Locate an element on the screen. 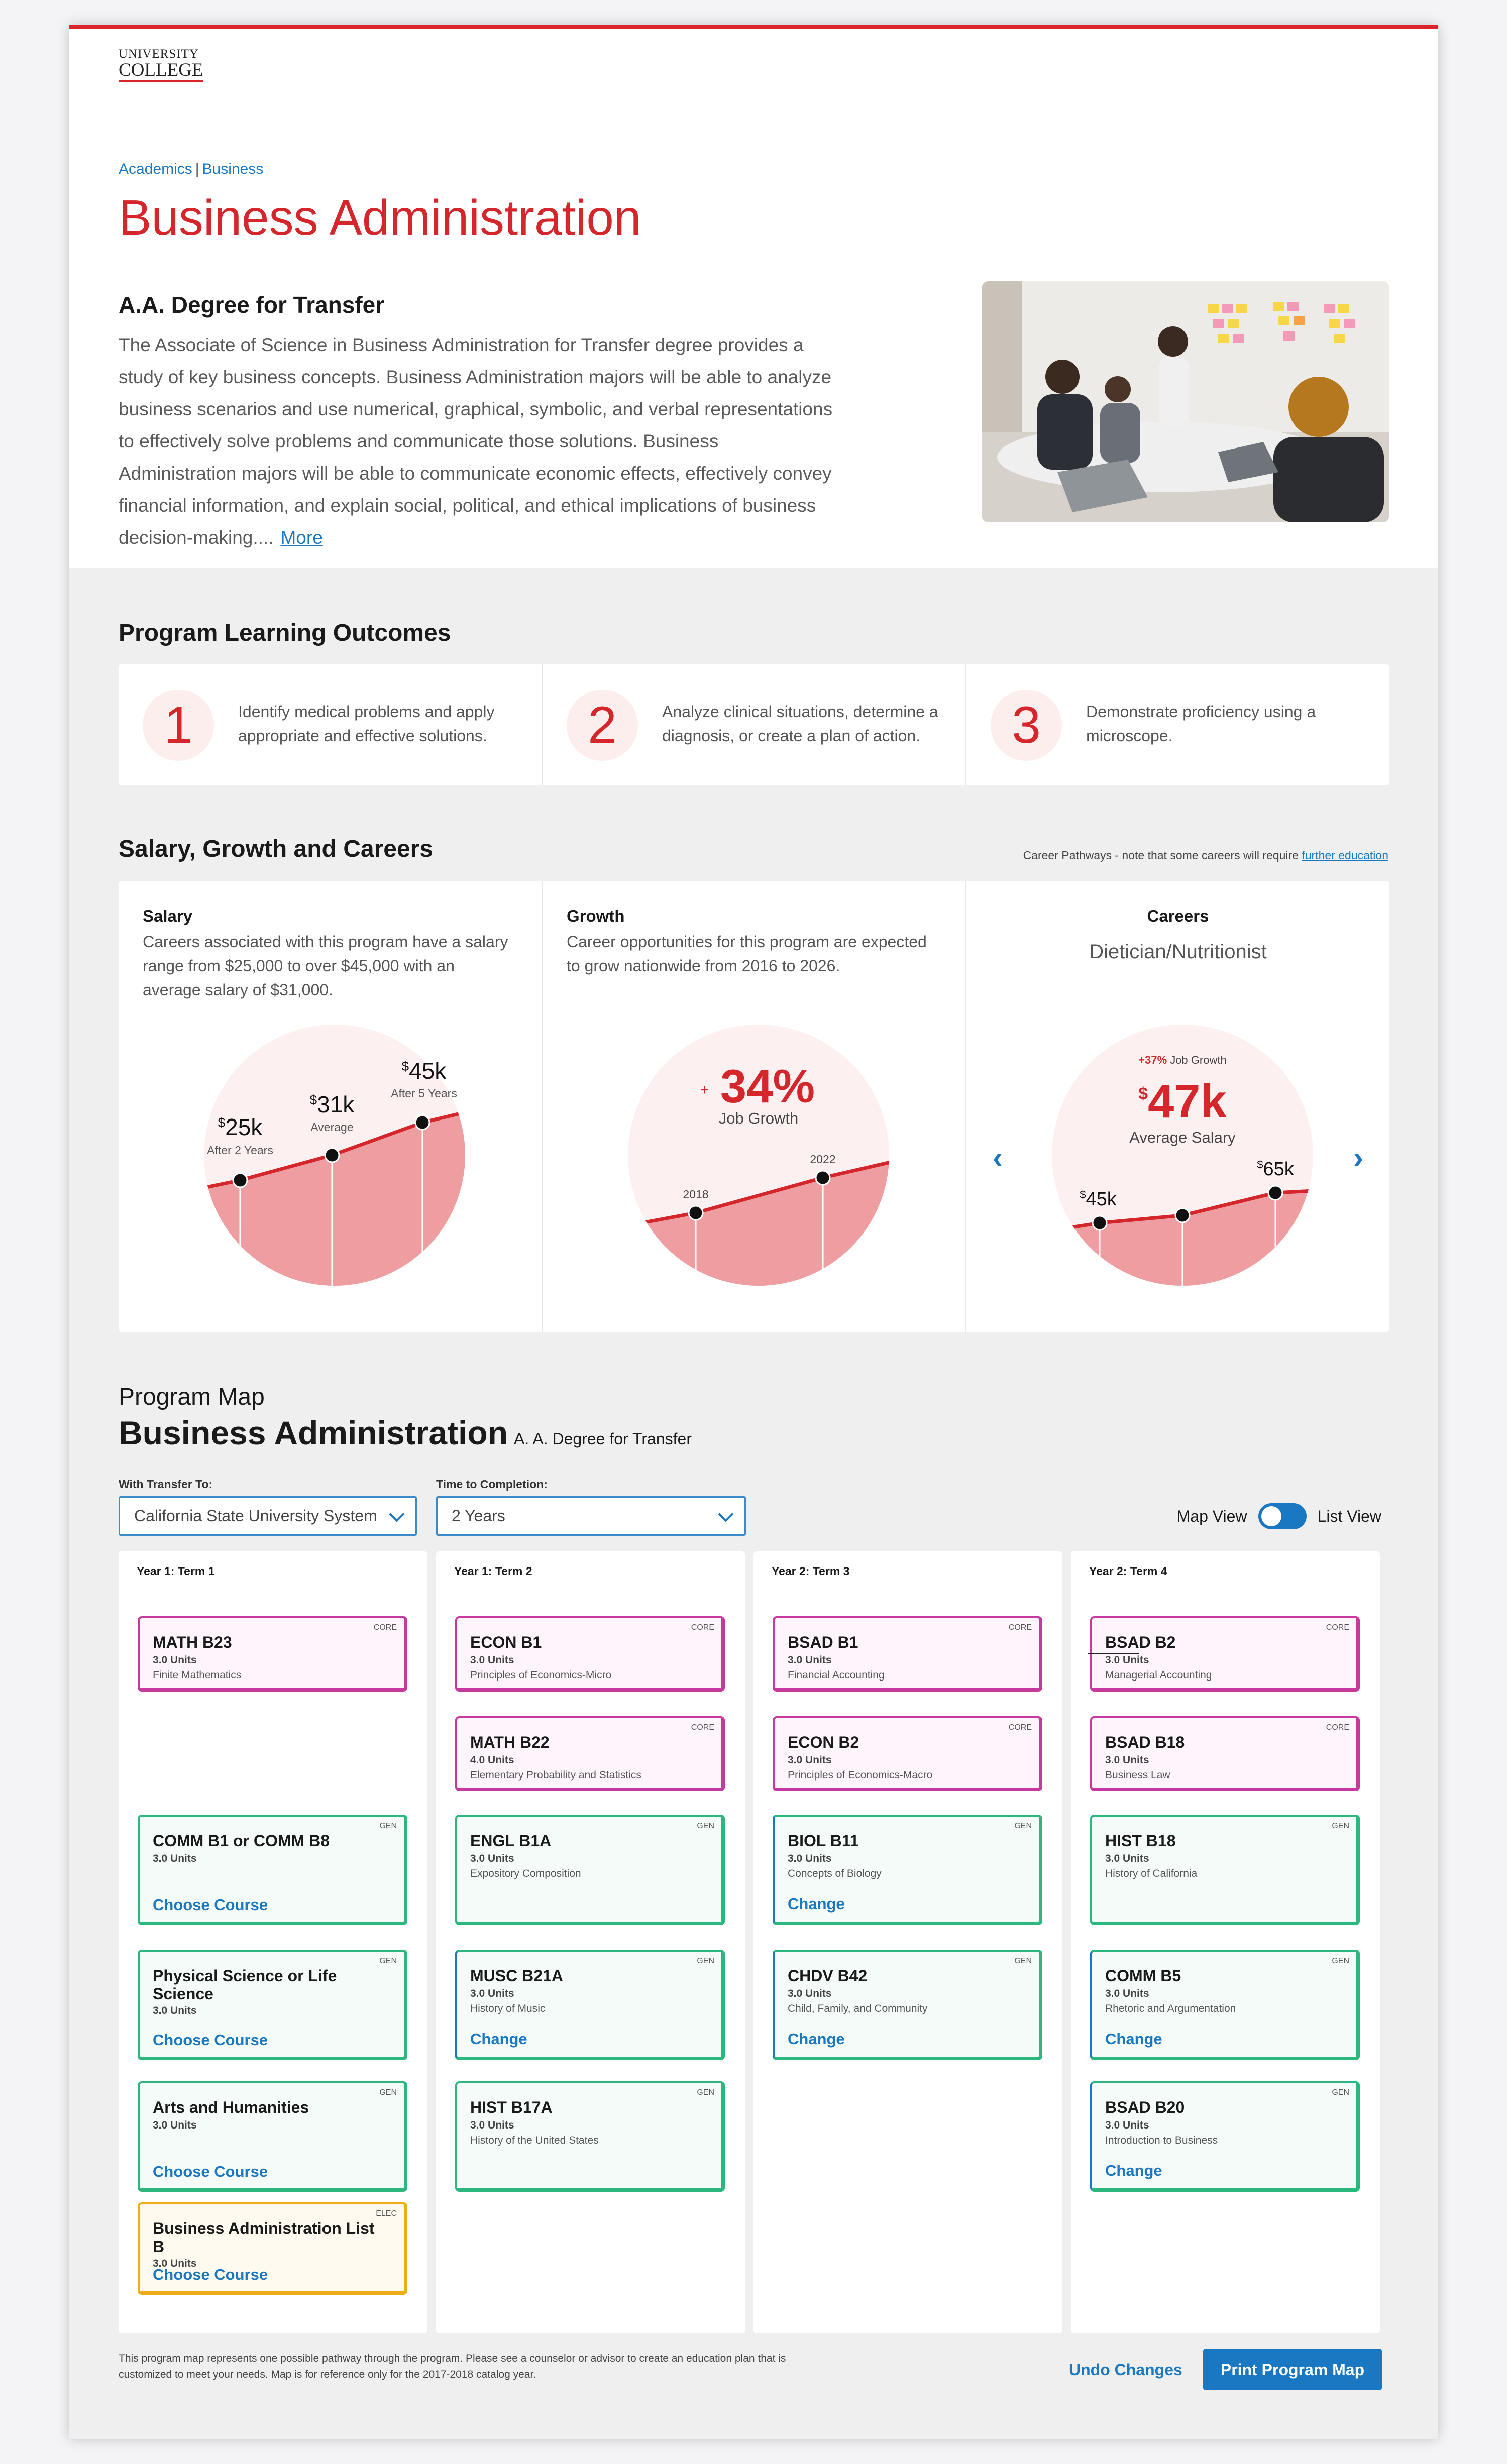  course-code: BSAD B2 is located at coordinates (1140, 1642).